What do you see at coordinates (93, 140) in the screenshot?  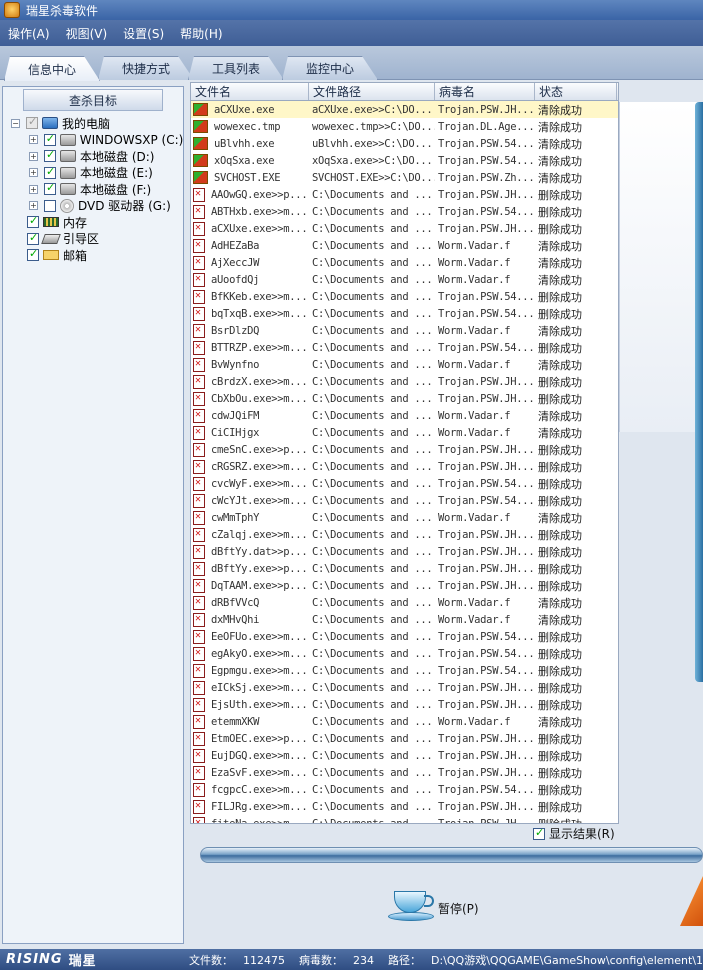 I see `tree-item: + WINDOWSXP (C:)` at bounding box center [93, 140].